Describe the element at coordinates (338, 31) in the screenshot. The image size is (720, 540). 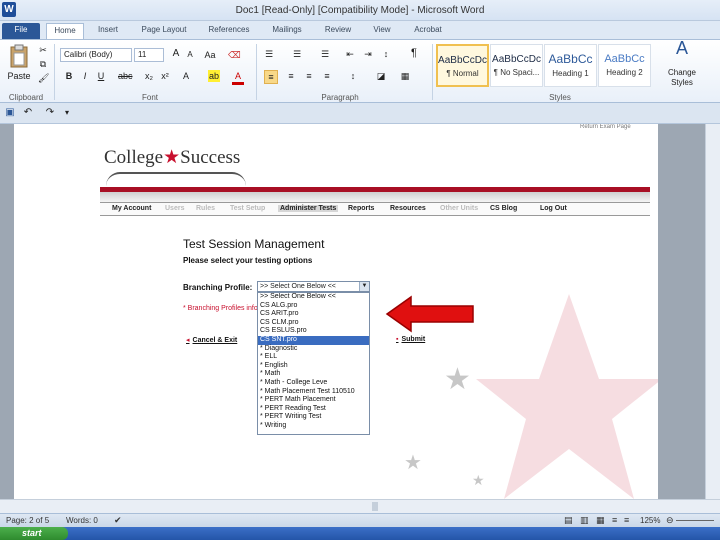
I see `tab-review: Review` at that location.